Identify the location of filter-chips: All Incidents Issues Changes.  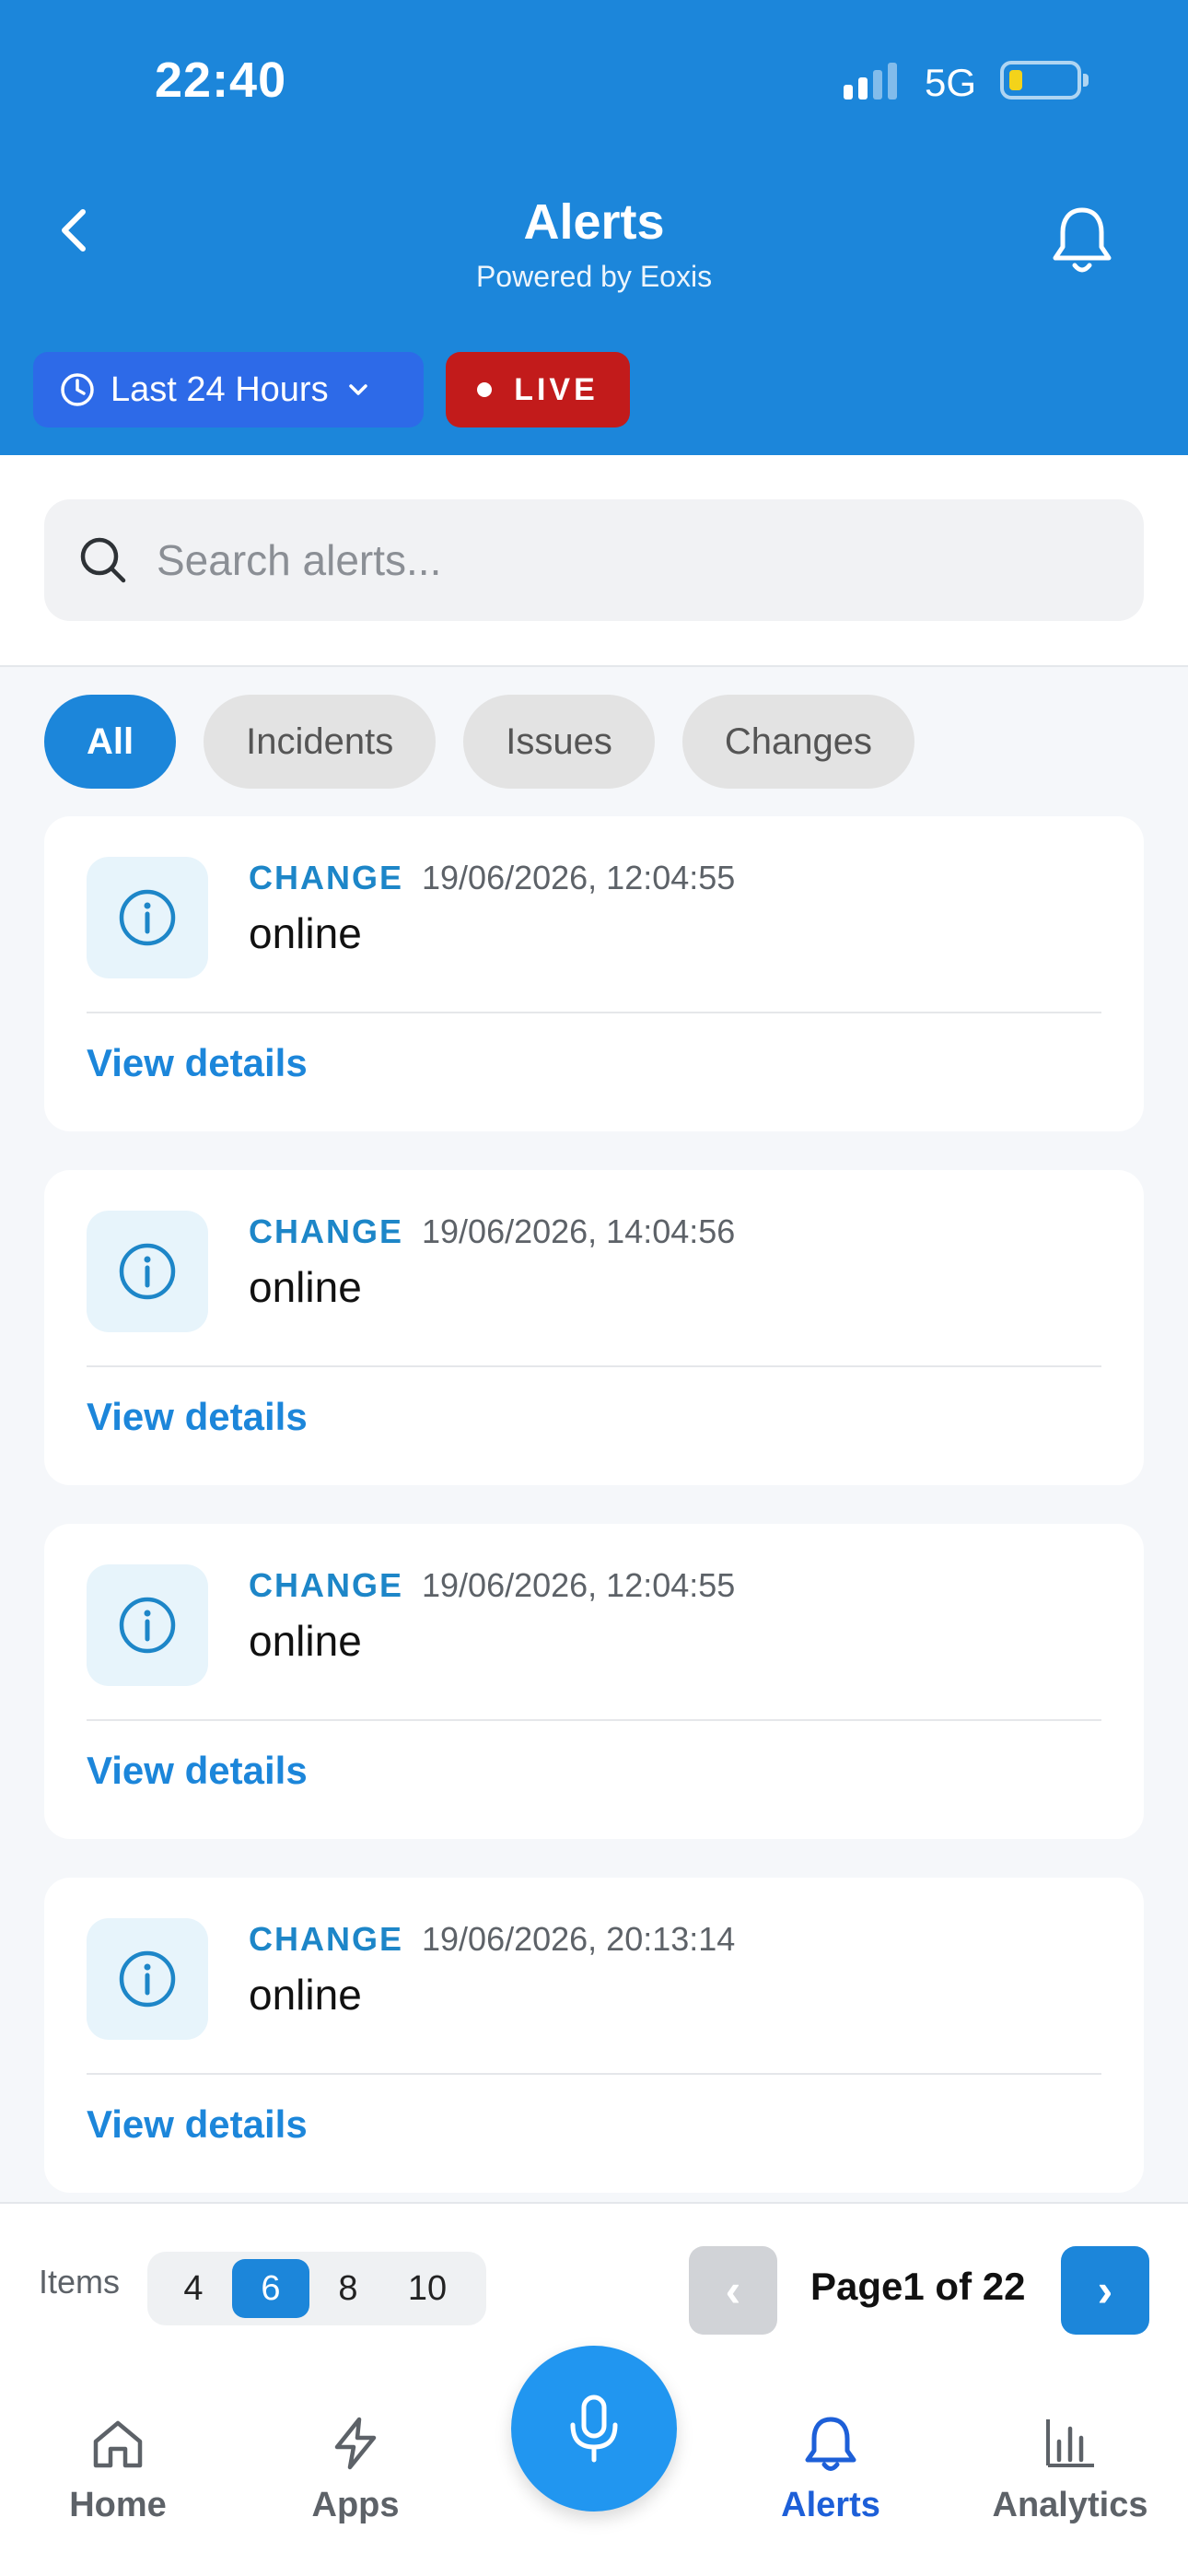
(479, 742).